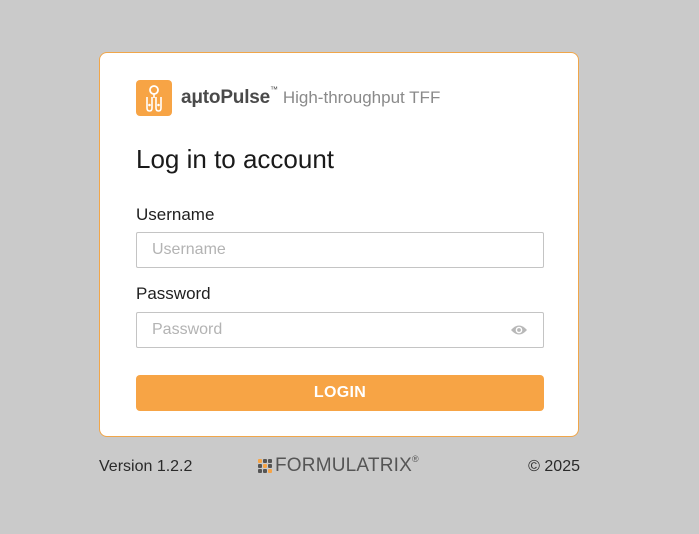 The image size is (699, 534). I want to click on login-button: LOGIN, so click(340, 393).